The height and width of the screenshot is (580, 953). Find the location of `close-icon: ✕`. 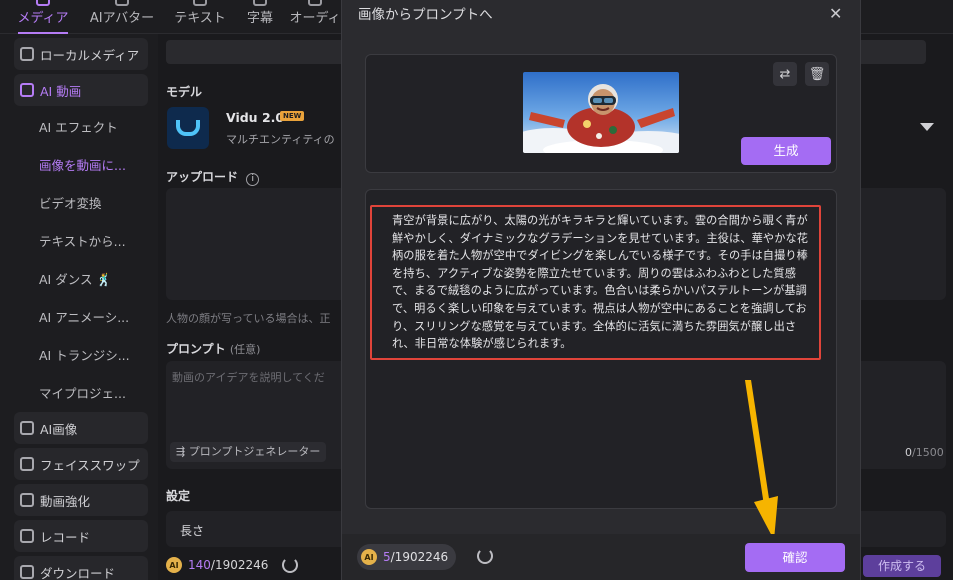

close-icon: ✕ is located at coordinates (835, 13).